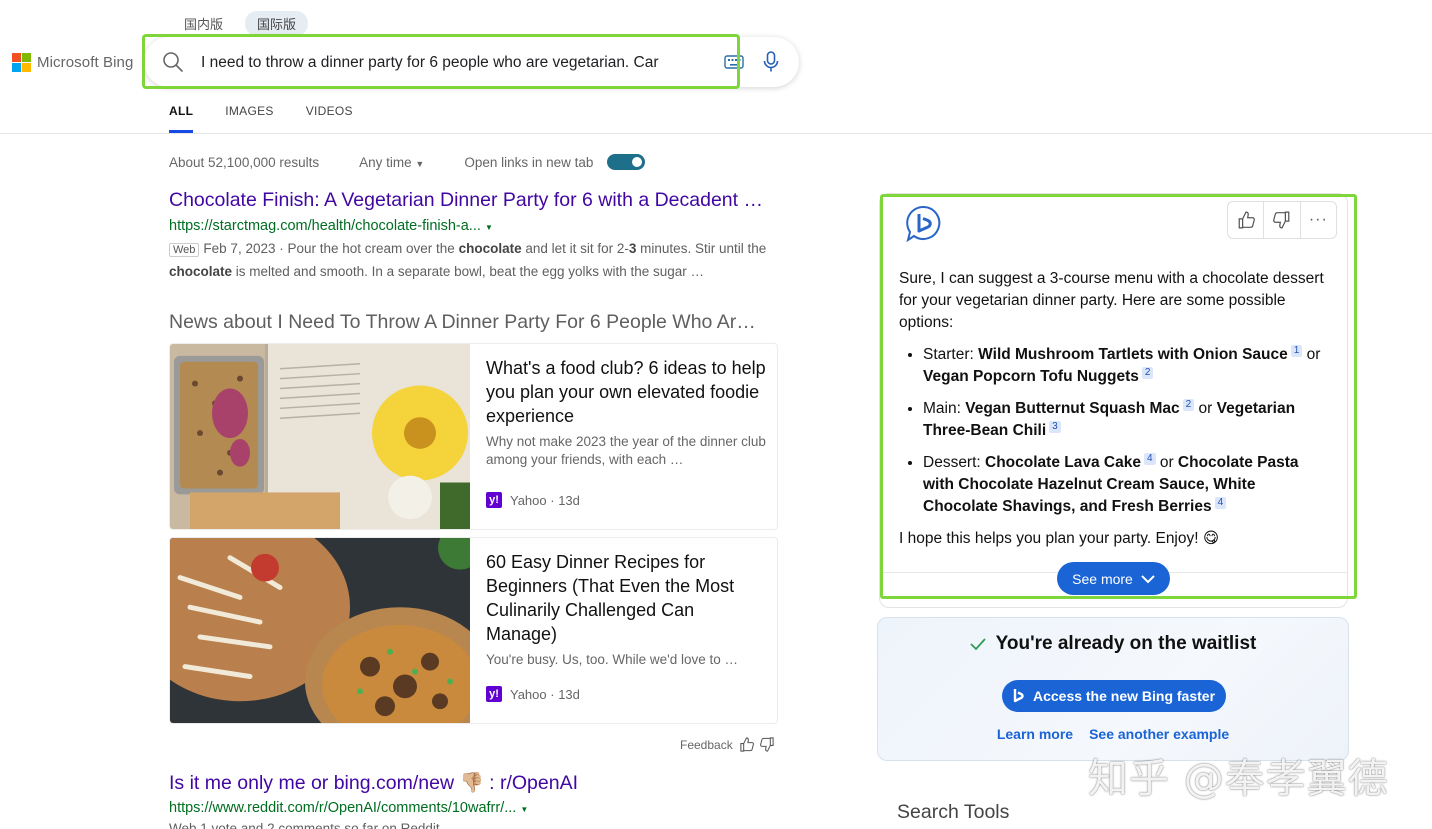 The height and width of the screenshot is (829, 1432). Describe the element at coordinates (771, 62) in the screenshot. I see `microphone-icon` at that location.